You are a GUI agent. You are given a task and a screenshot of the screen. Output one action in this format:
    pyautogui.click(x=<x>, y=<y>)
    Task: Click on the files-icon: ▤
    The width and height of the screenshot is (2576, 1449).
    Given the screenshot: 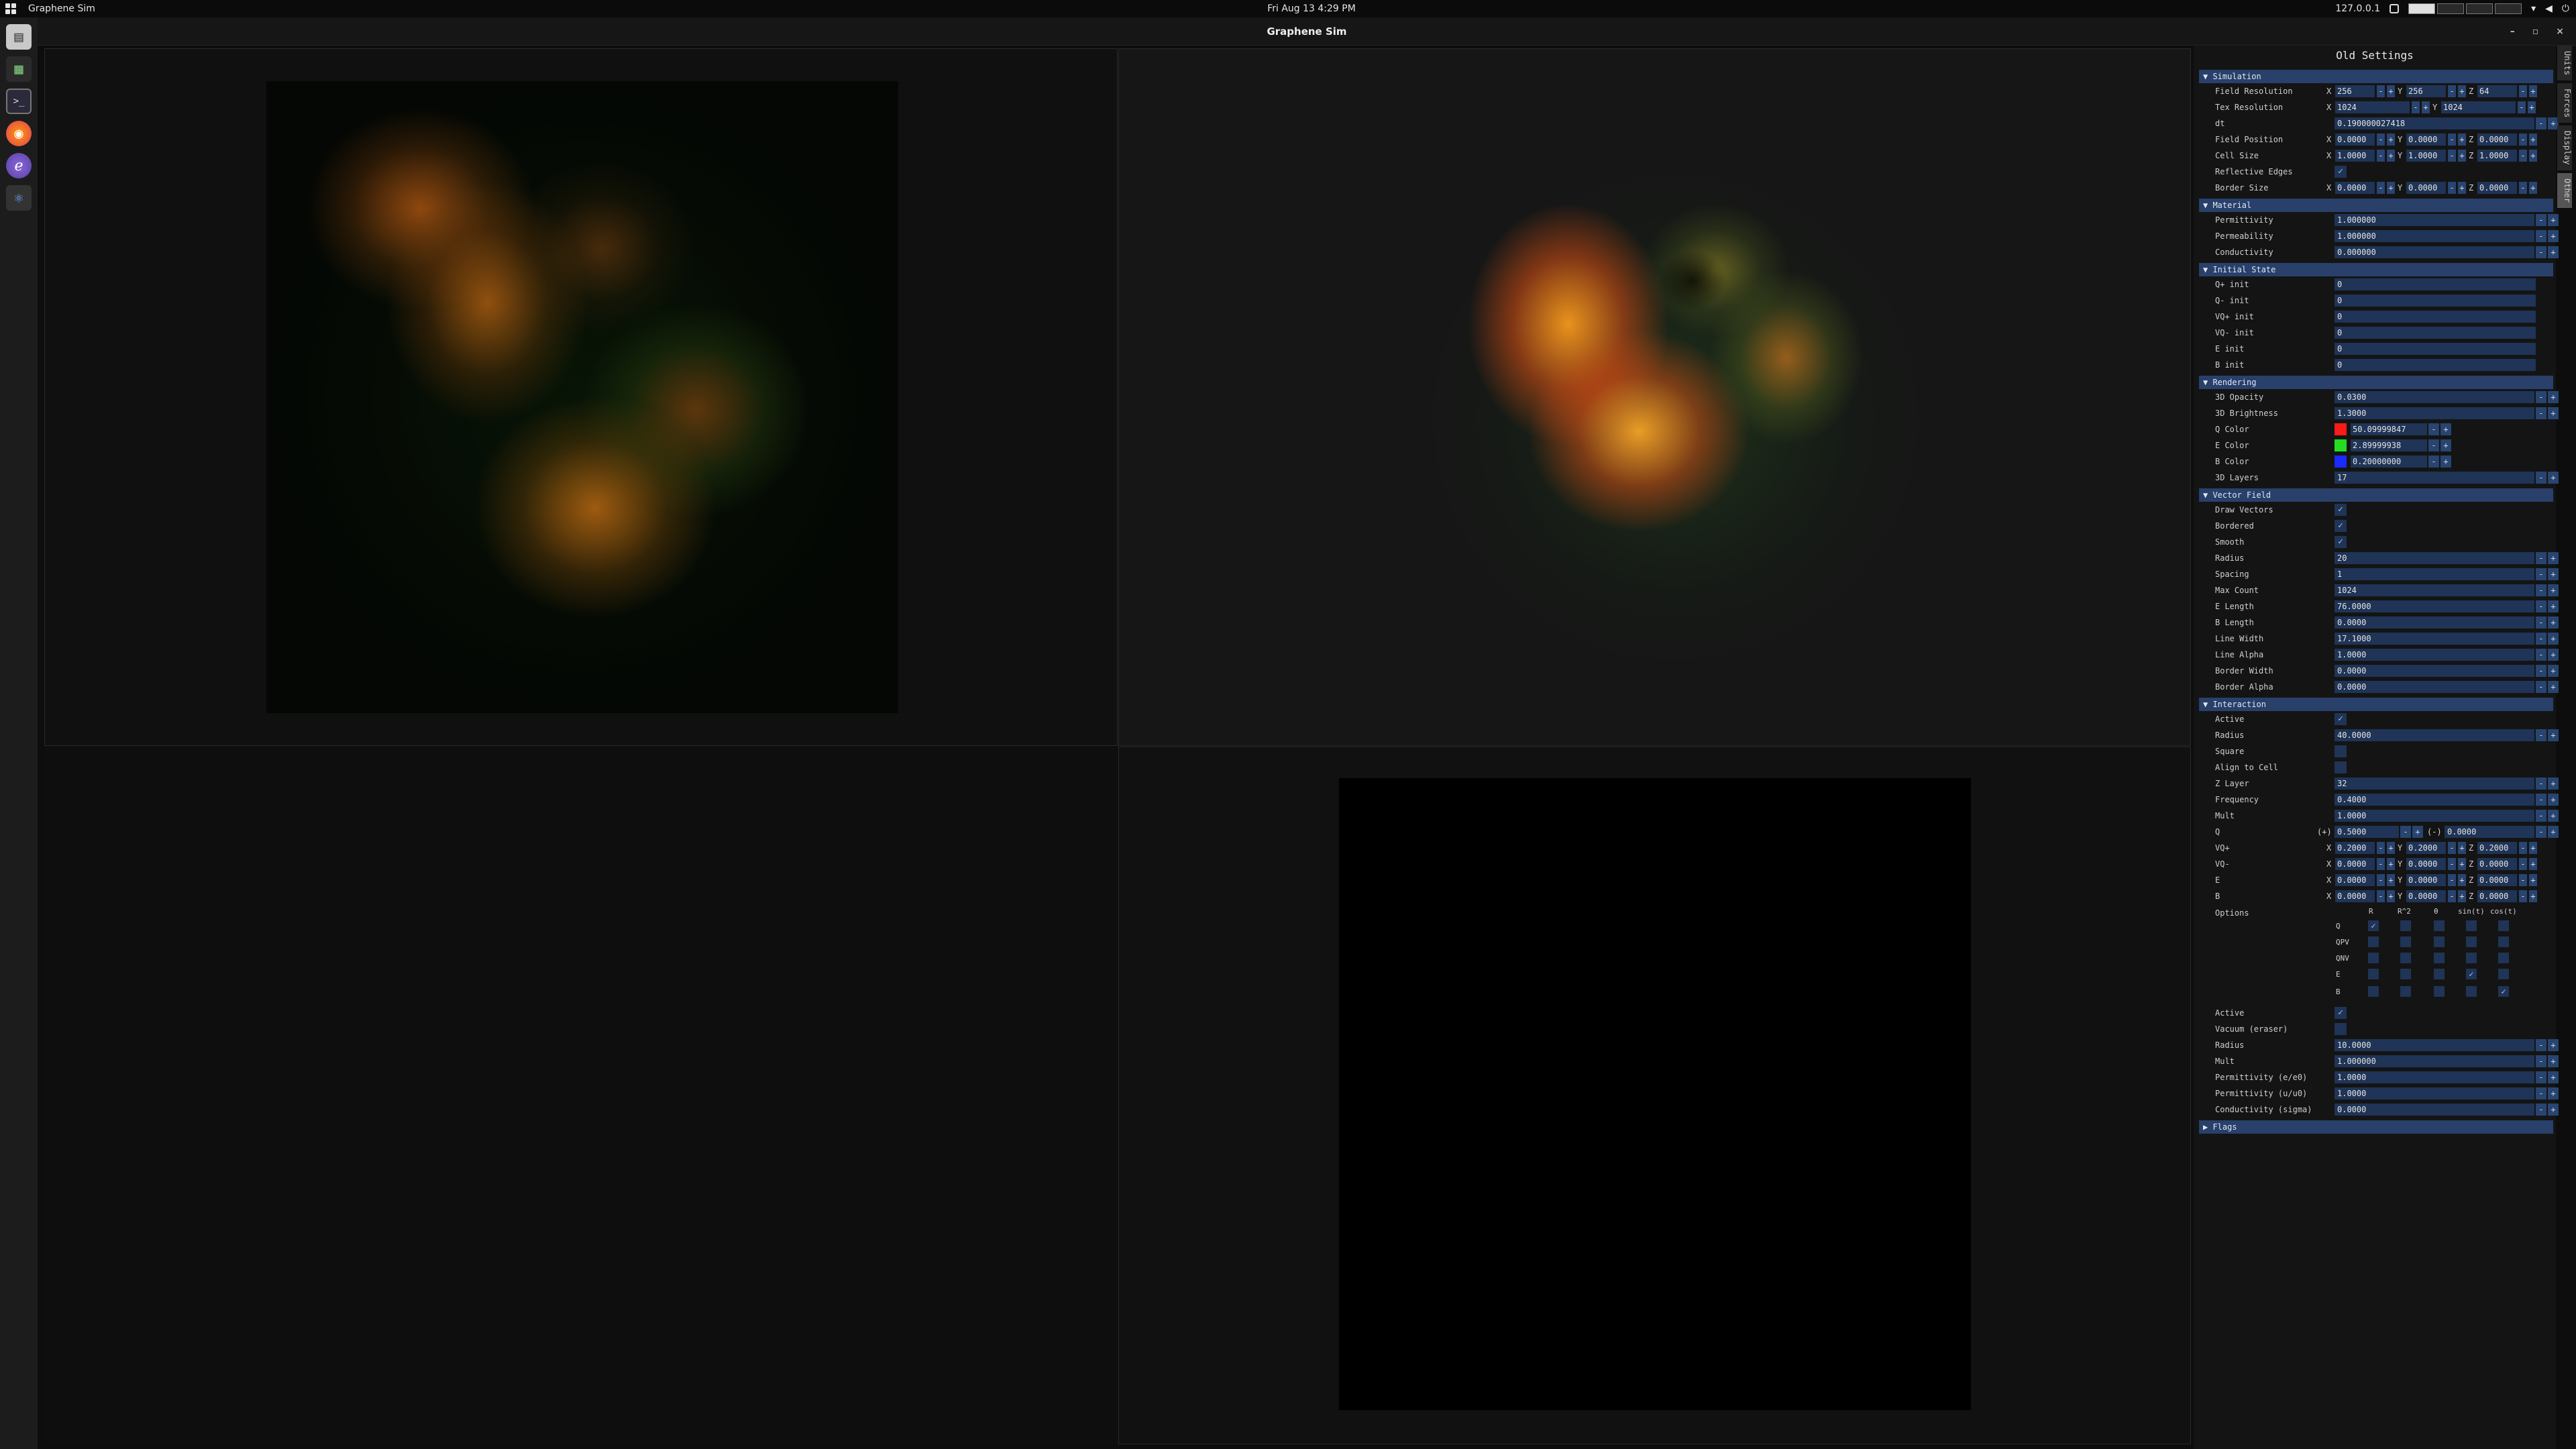 What is the action you would take?
    pyautogui.click(x=19, y=37)
    